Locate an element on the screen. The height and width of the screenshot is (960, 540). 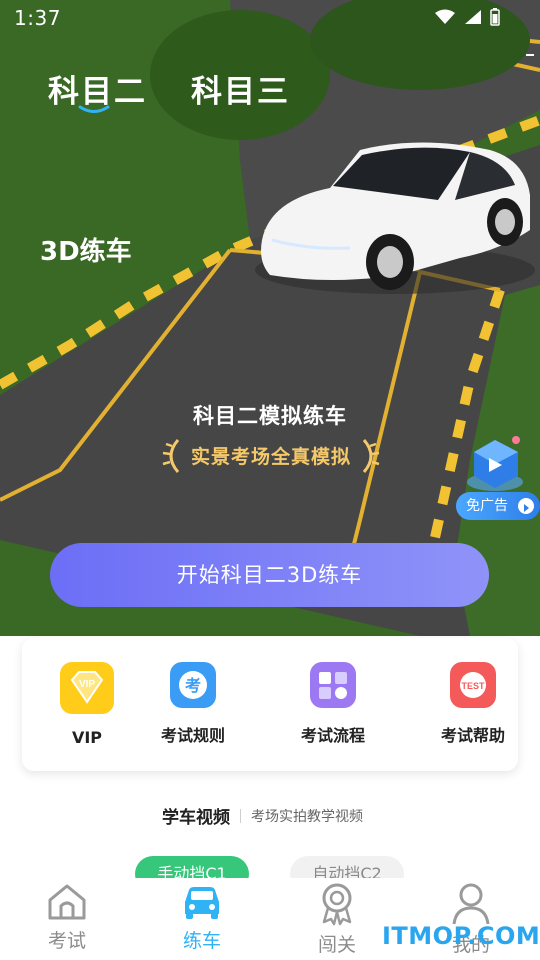
video-box-icon is located at coordinates (495, 463).